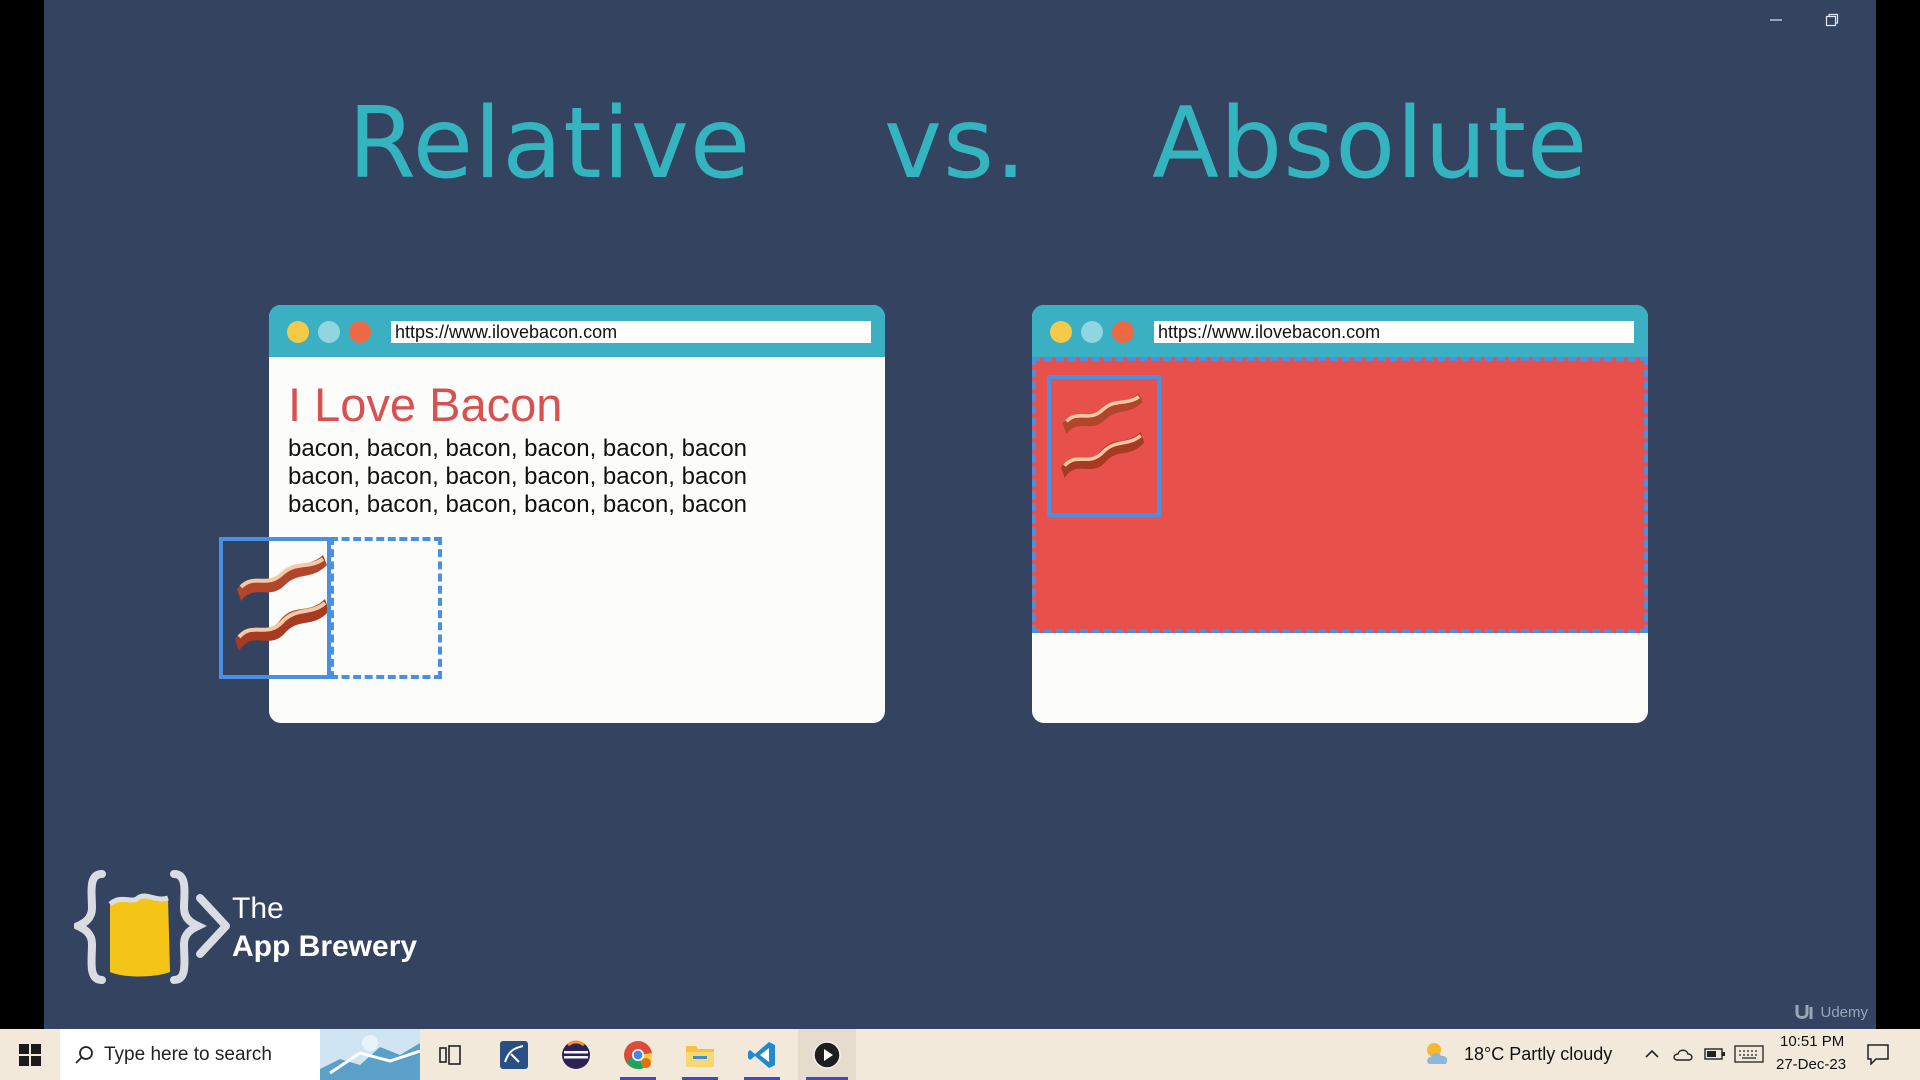 This screenshot has width=1920, height=1080. Describe the element at coordinates (370, 1054) in the screenshot. I see `search-highlight-image-icon` at that location.